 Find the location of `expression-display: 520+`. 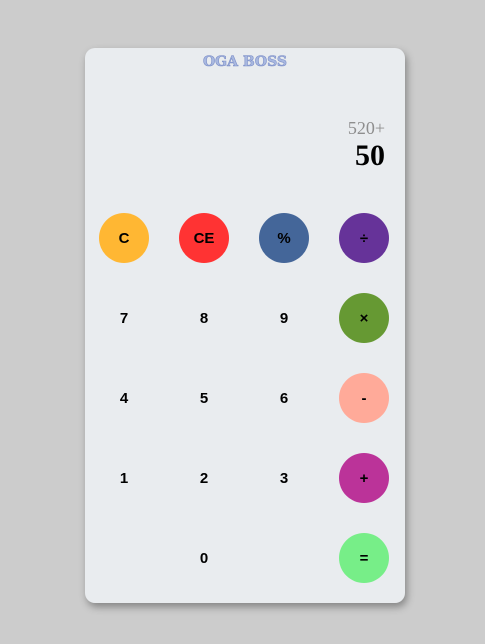

expression-display: 520+ is located at coordinates (366, 128).